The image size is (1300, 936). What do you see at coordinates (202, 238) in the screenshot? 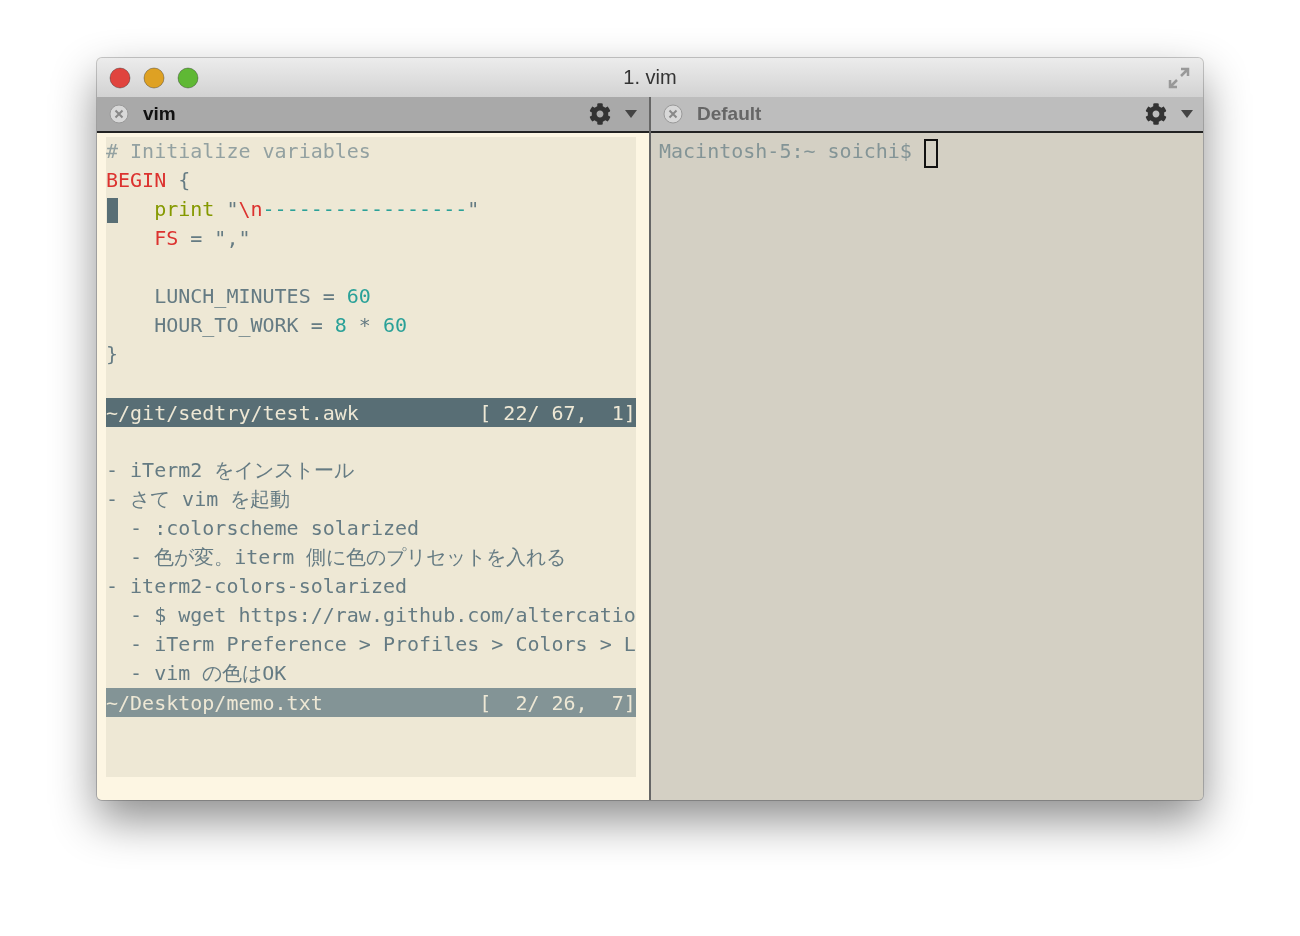
I see `code-line: FS = ","` at bounding box center [202, 238].